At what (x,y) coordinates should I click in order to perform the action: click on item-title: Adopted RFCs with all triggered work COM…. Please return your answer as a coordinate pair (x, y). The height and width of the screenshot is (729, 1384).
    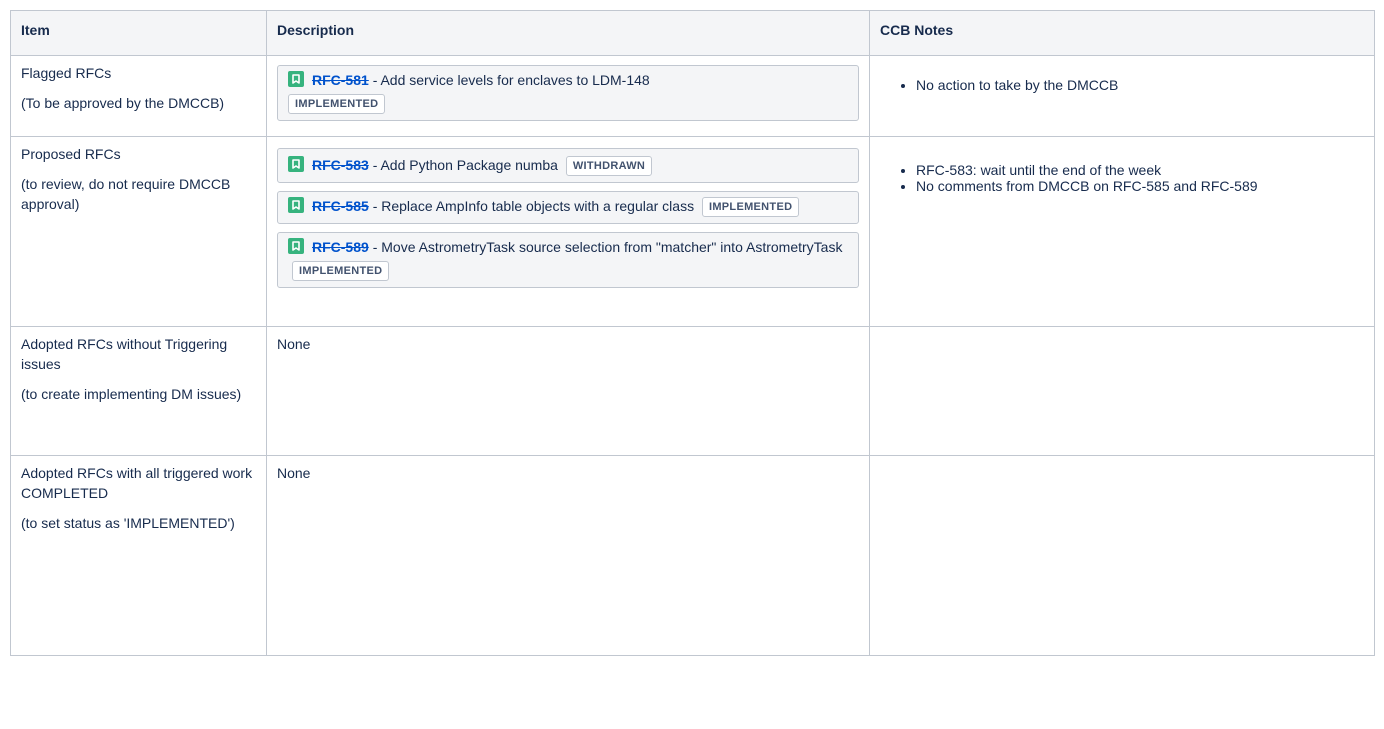
    Looking at the image, I should click on (137, 483).